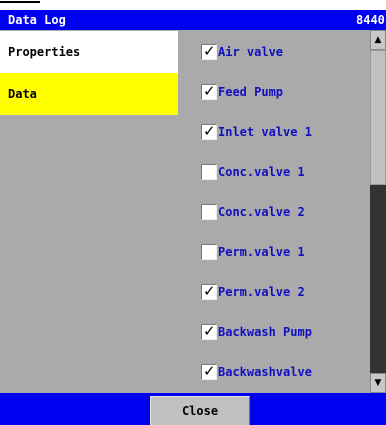 The height and width of the screenshot is (425, 386). I want to click on window-code: 8440, so click(370, 20).